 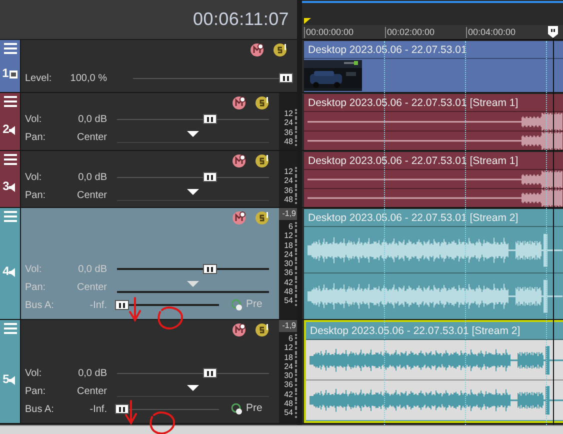 I want to click on playhead-handle, so click(x=553, y=32).